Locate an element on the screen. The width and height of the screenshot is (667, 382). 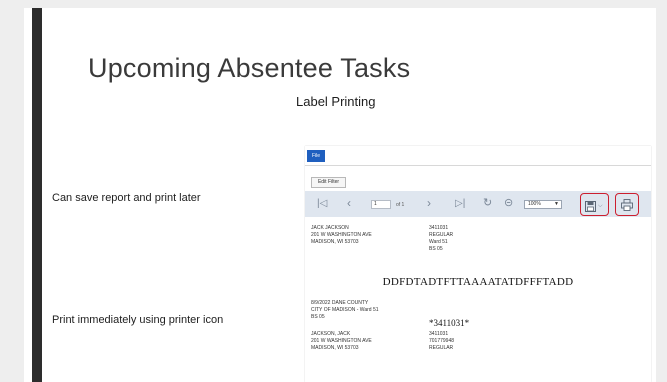
first-page-icon: |◁ is located at coordinates (322, 204).